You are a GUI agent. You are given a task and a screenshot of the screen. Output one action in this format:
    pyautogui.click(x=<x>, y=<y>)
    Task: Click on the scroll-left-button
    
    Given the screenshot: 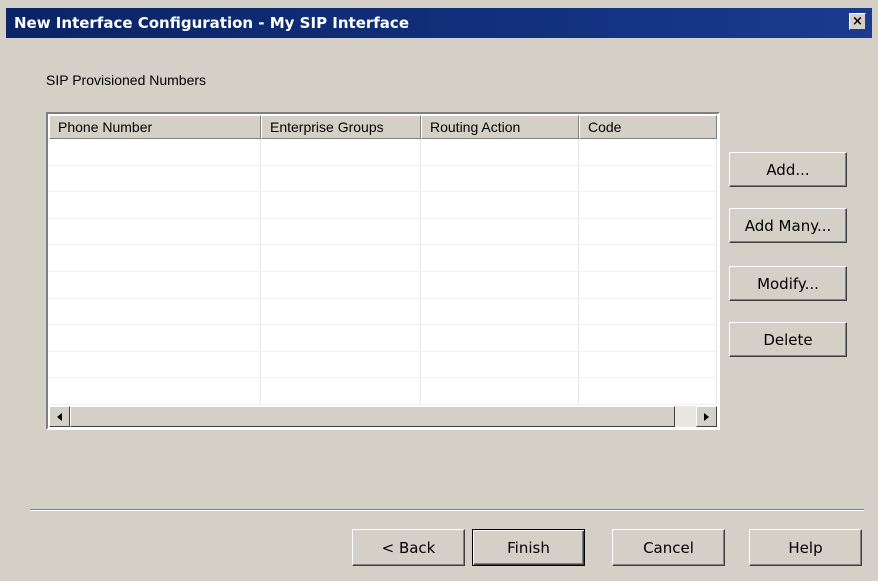 What is the action you would take?
    pyautogui.click(x=59, y=416)
    